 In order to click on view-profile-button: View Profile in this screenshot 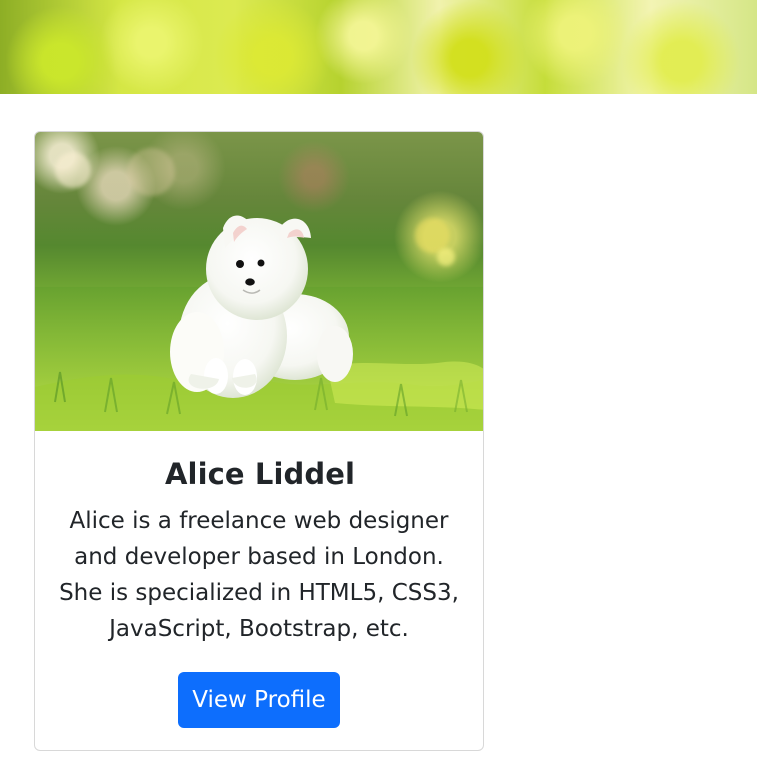, I will do `click(259, 700)`.